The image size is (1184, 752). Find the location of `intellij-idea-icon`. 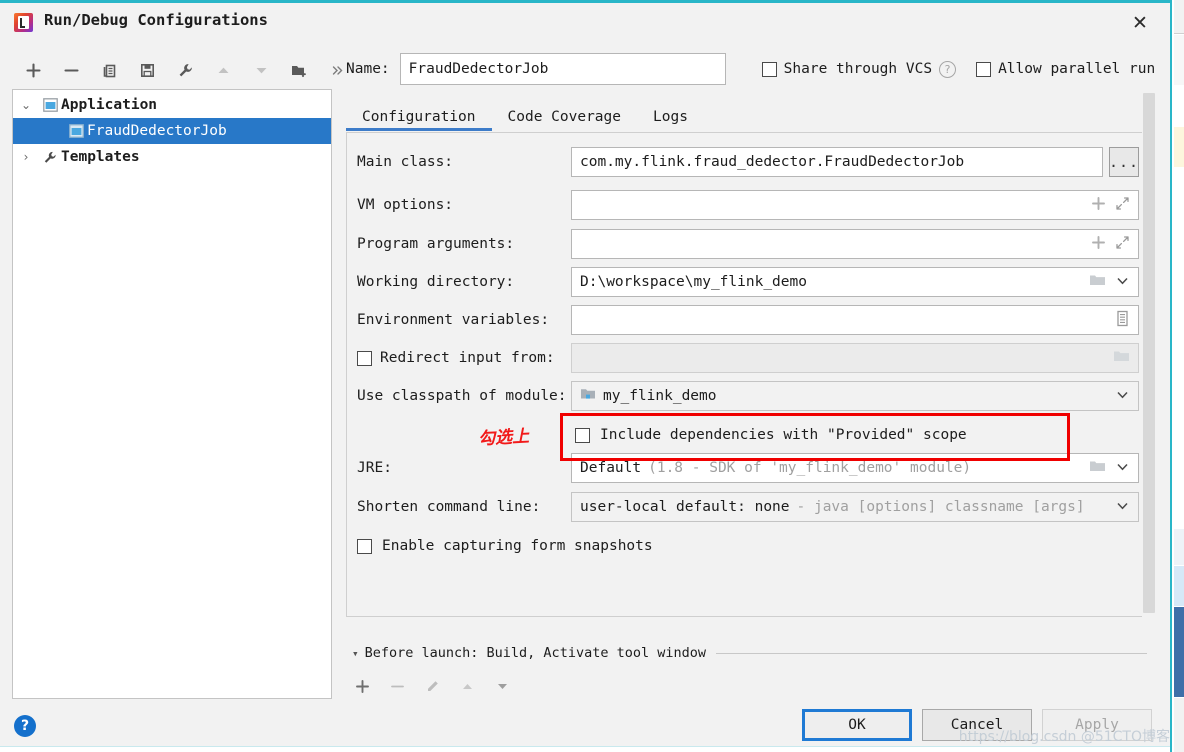

intellij-idea-icon is located at coordinates (23, 22).